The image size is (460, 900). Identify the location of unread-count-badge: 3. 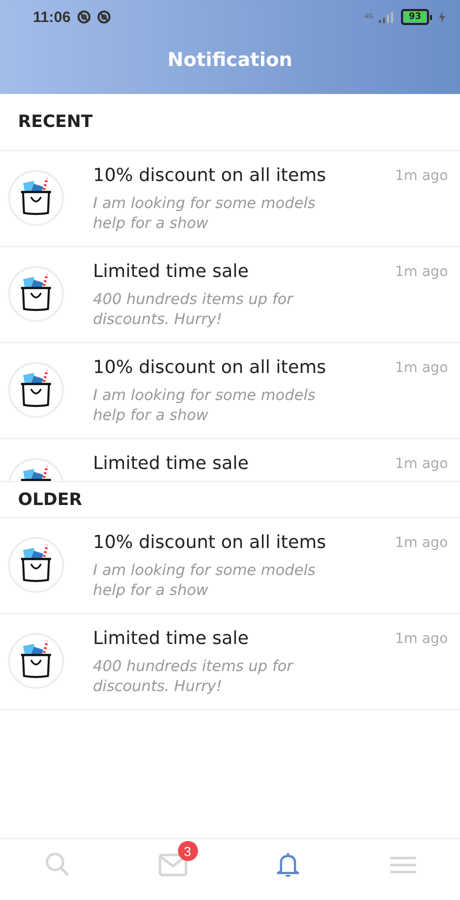
(188, 851).